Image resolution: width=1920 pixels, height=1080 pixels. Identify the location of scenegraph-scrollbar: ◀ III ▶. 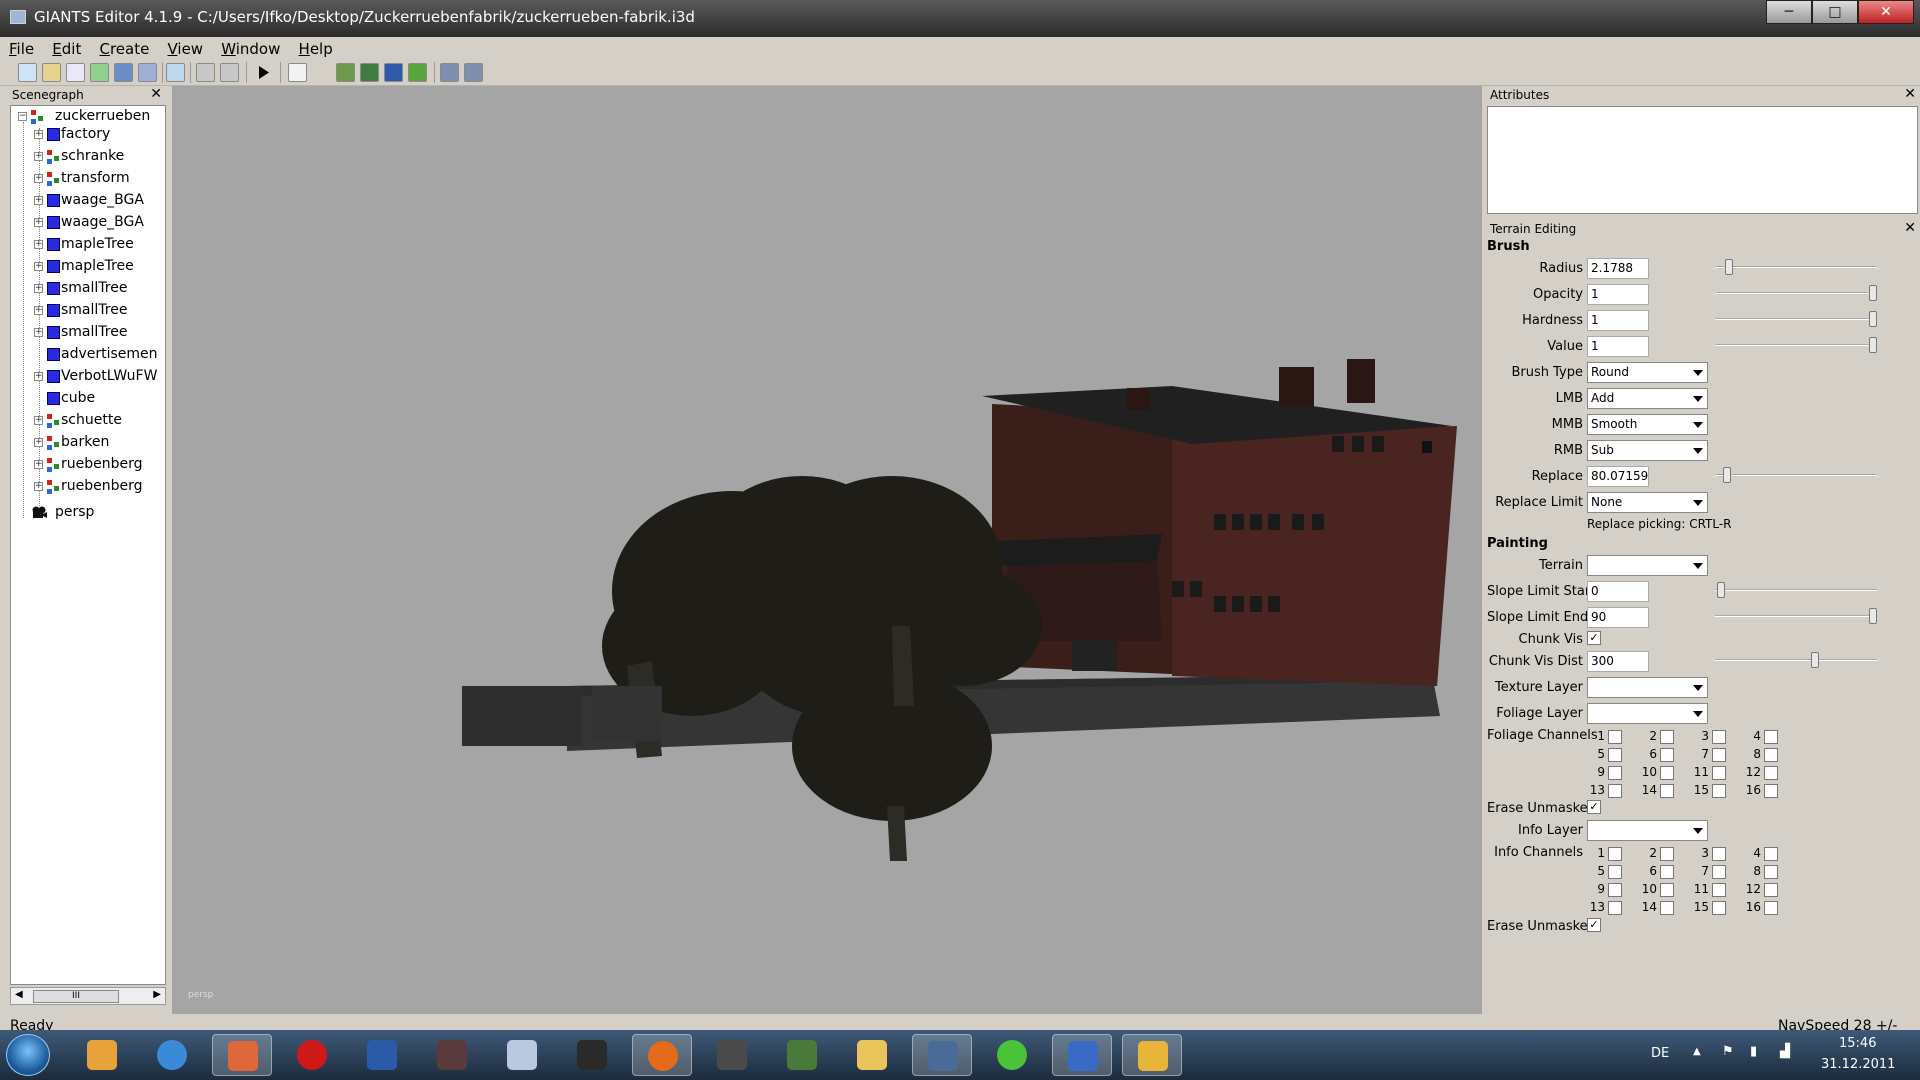
(88, 996).